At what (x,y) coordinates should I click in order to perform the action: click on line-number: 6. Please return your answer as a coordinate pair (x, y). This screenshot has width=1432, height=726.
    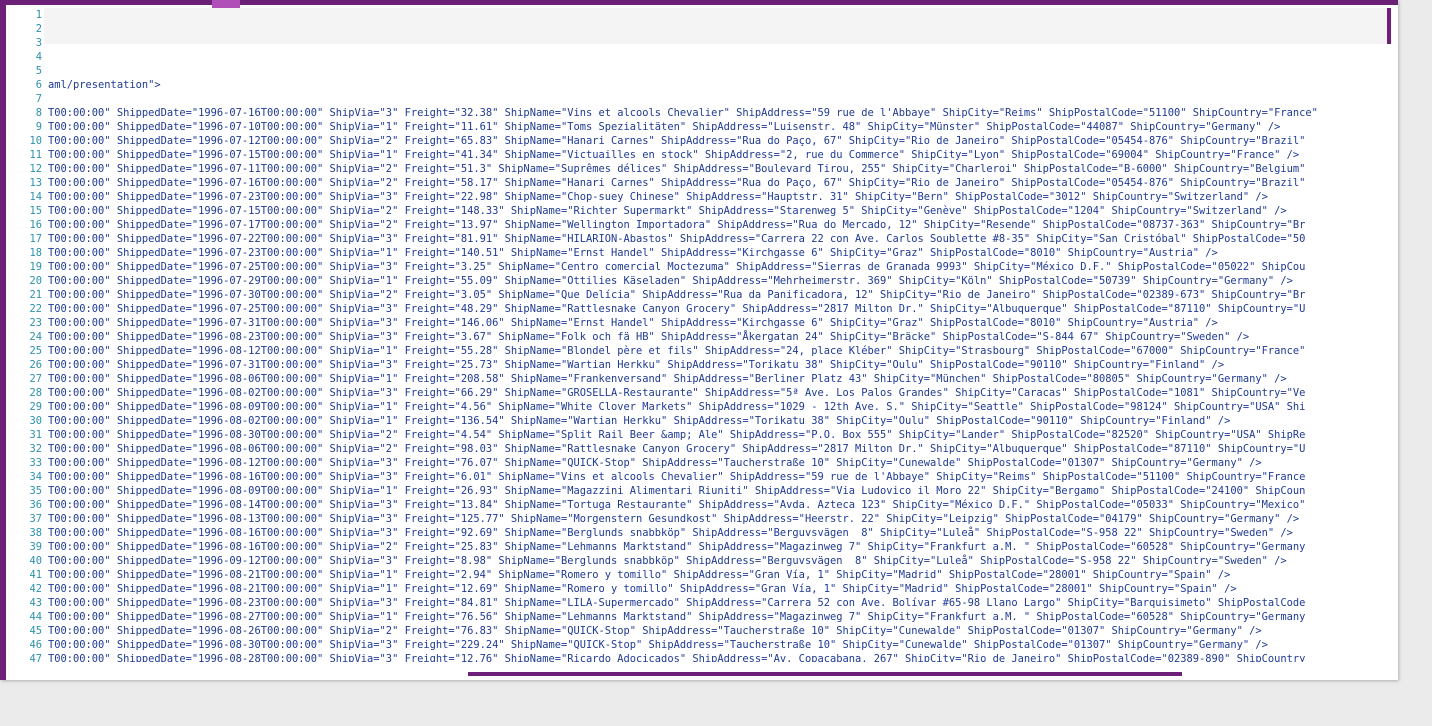
    Looking at the image, I should click on (38, 85).